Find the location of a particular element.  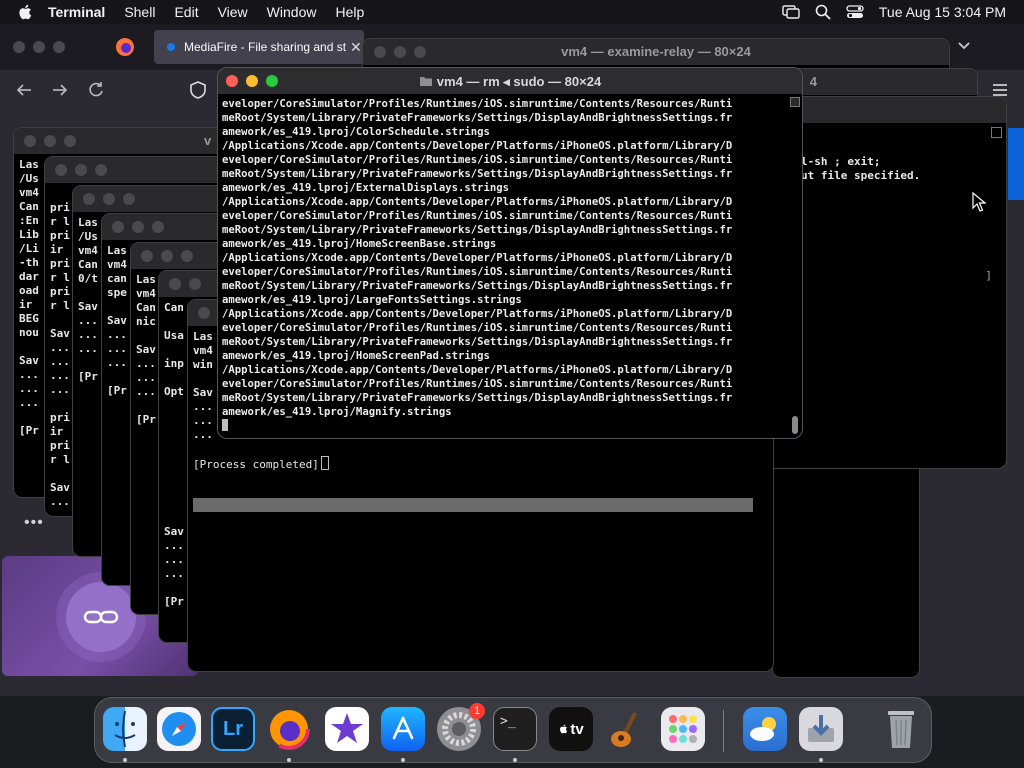

tab-mediafire: MediaFire - File sharing and stor ✕ is located at coordinates (259, 47).